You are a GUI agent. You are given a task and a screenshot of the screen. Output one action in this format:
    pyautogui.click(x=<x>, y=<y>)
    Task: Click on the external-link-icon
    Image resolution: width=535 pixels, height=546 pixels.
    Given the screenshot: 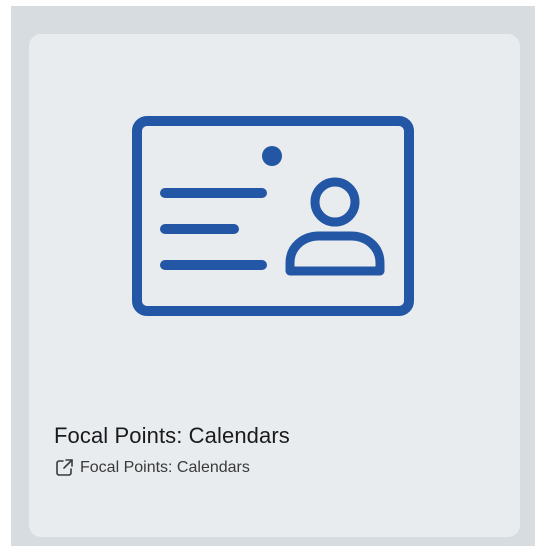 What is the action you would take?
    pyautogui.click(x=64, y=467)
    